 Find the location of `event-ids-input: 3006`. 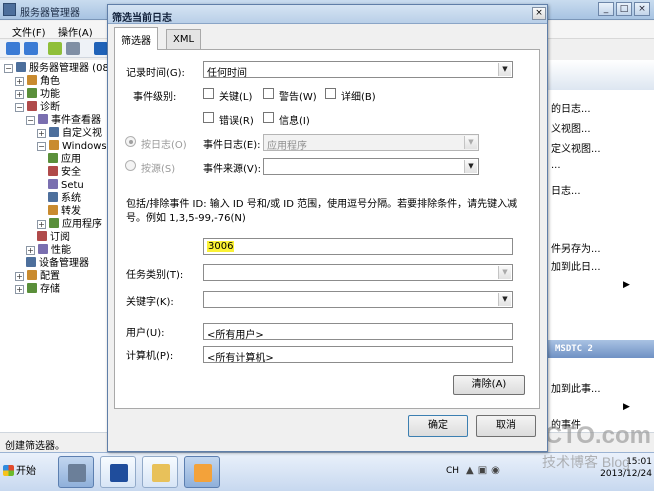

event-ids-input: 3006 is located at coordinates (358, 246).